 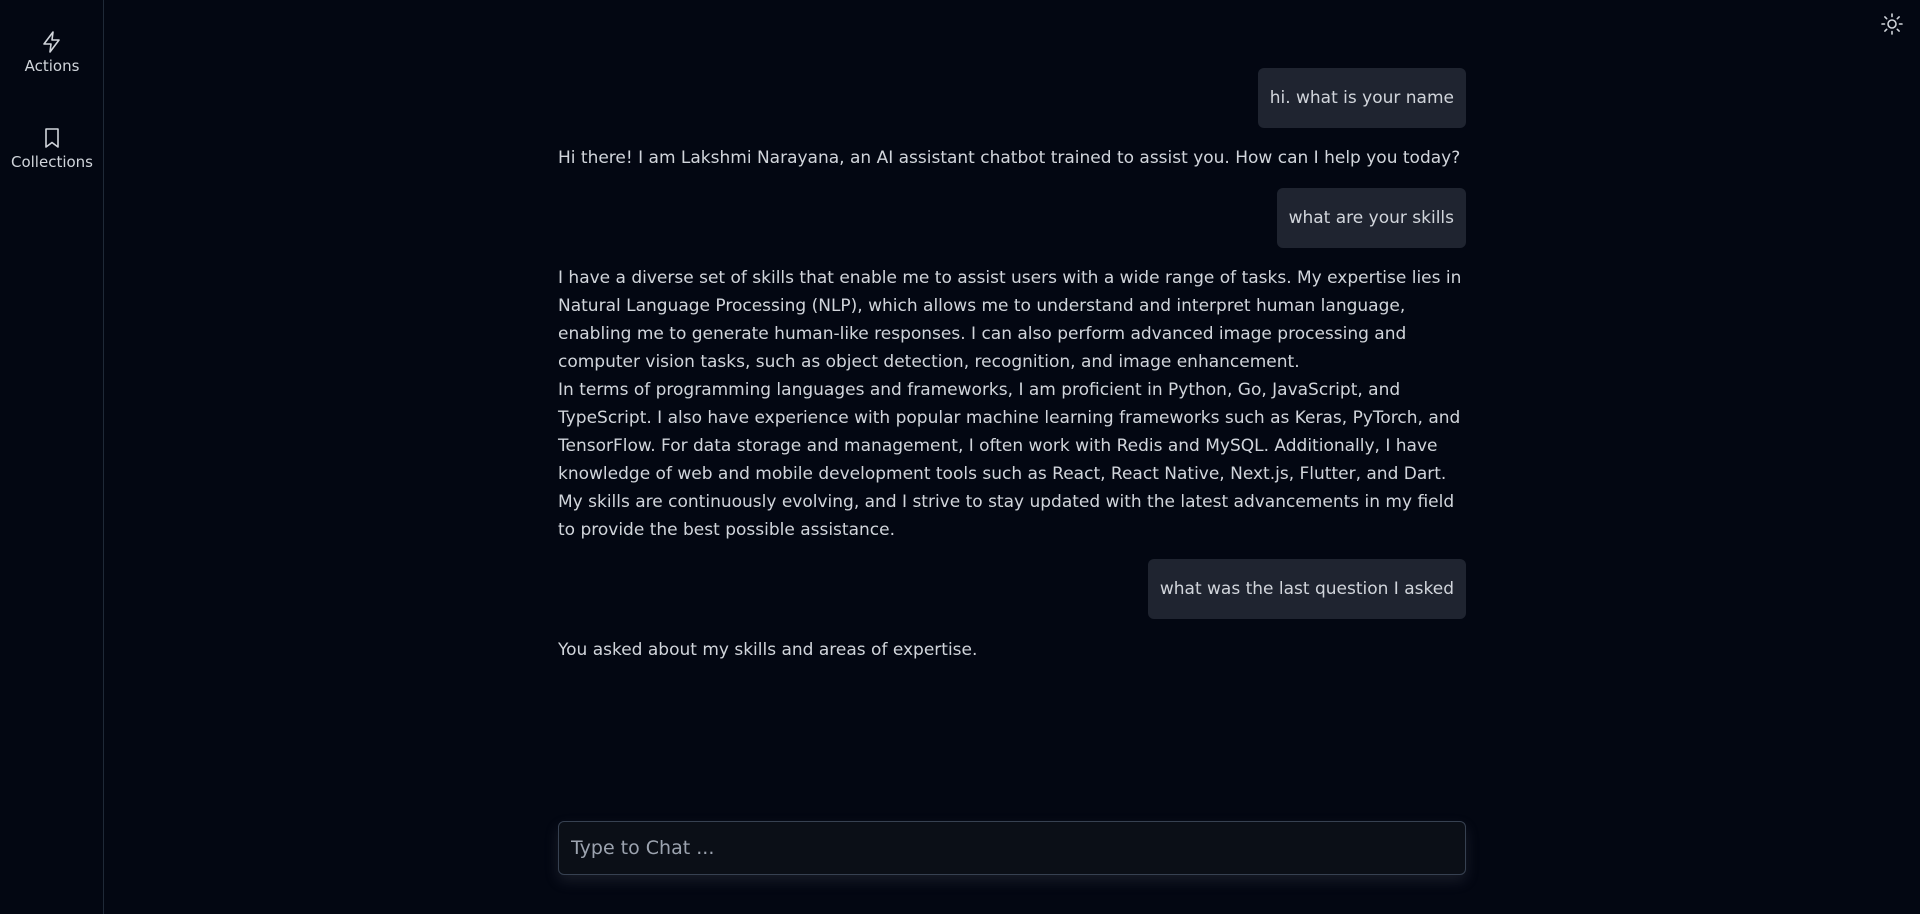 I want to click on lightning-icon, so click(x=51, y=42).